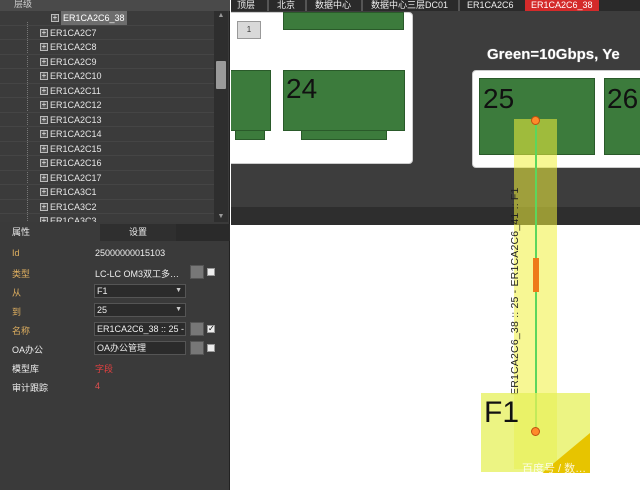  I want to click on tree-item-selected: + ER1CA2C6_38, so click(107, 18).